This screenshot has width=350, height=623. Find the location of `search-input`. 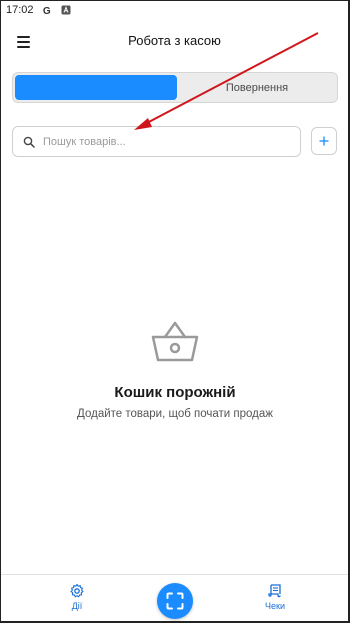

search-input is located at coordinates (163, 141).